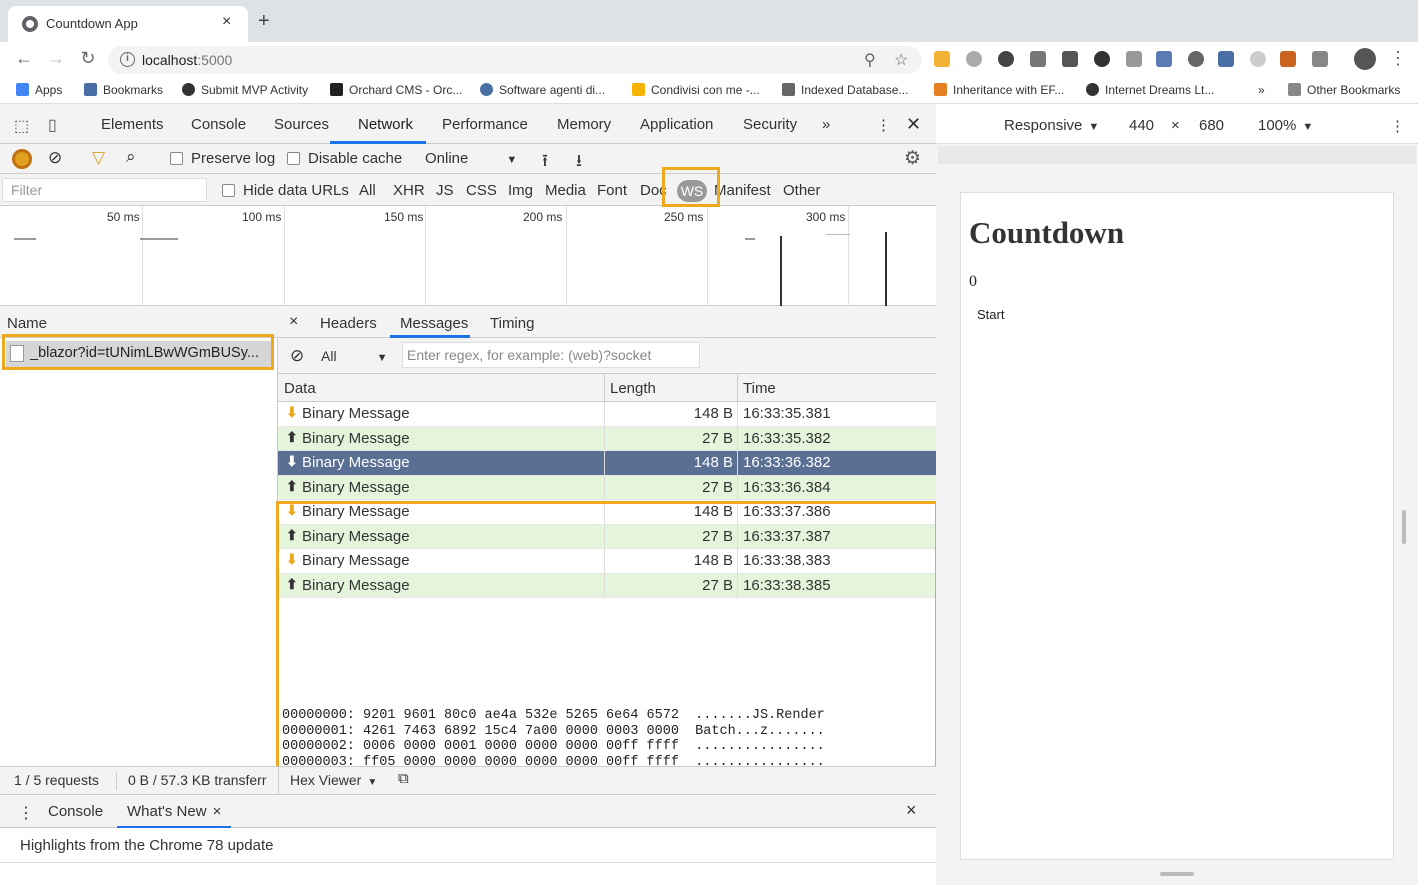 This screenshot has width=1418, height=885. I want to click on tab-memory: Memory, so click(584, 124).